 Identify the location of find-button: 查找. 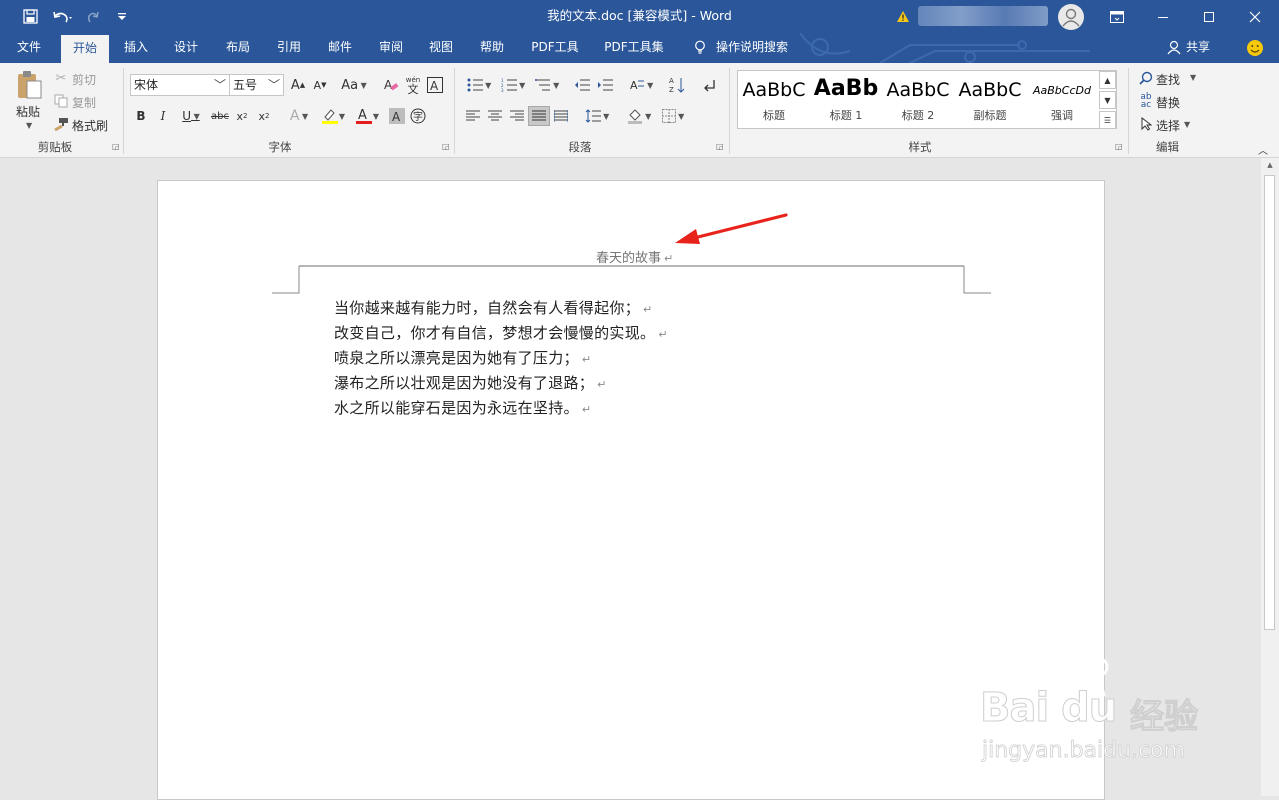
(1168, 79).